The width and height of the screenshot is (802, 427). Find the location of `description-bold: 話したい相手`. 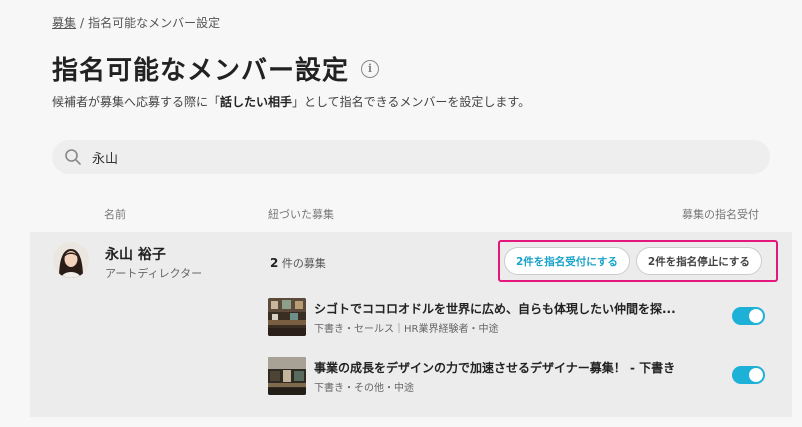

description-bold: 話したい相手 is located at coordinates (256, 102).